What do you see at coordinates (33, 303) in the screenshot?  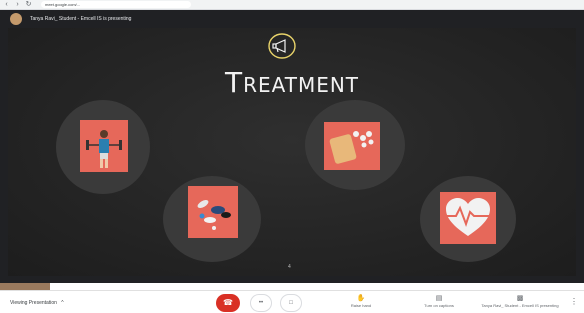 I see `viewing-label: Viewing Presentation` at bounding box center [33, 303].